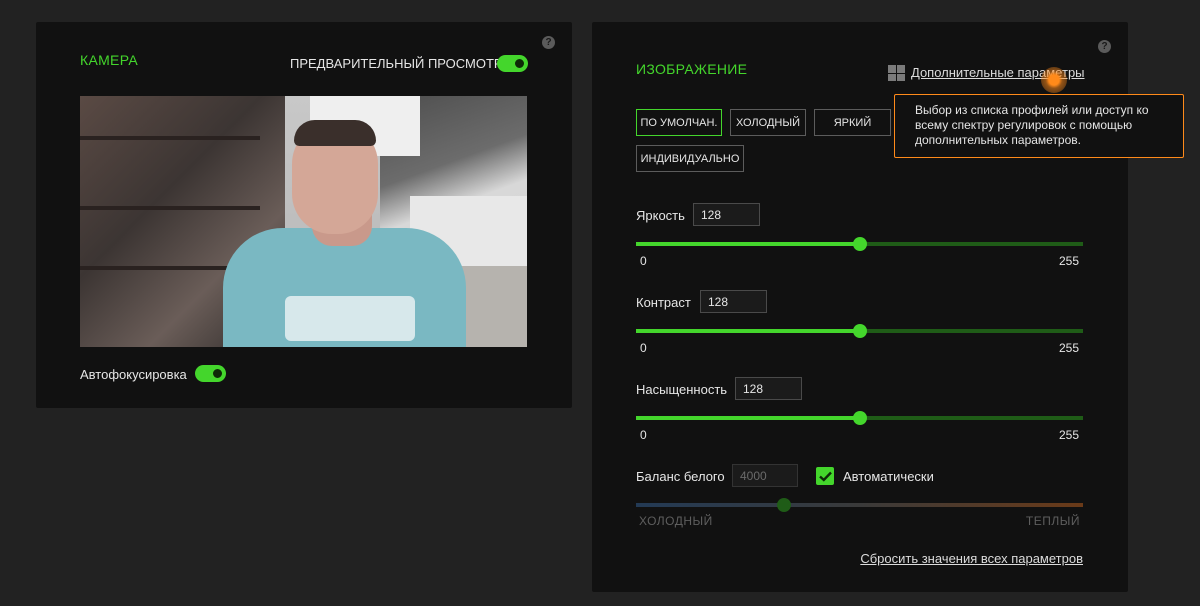 The image size is (1200, 606). What do you see at coordinates (971, 558) in the screenshot?
I see `reset-all-link: Сбросить значения всех параметров` at bounding box center [971, 558].